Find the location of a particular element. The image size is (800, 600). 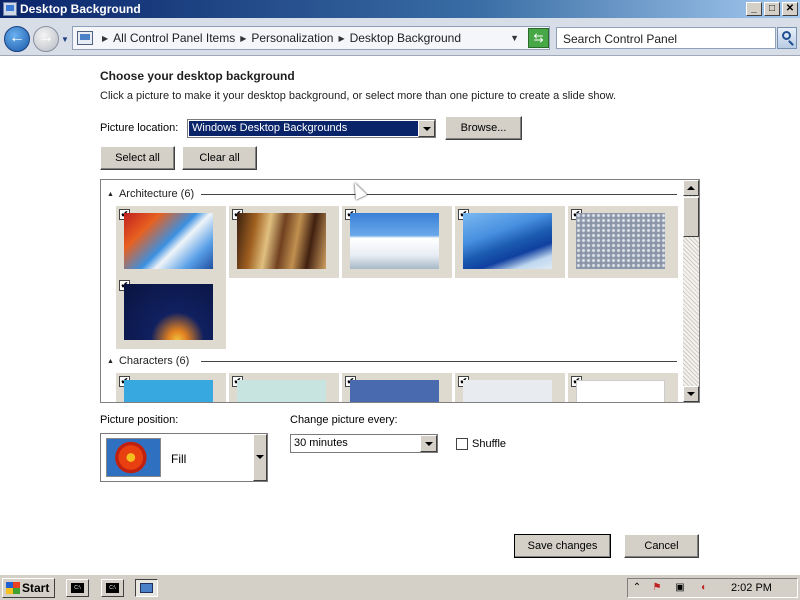

refresh-icon: ⇆ is located at coordinates (538, 38).